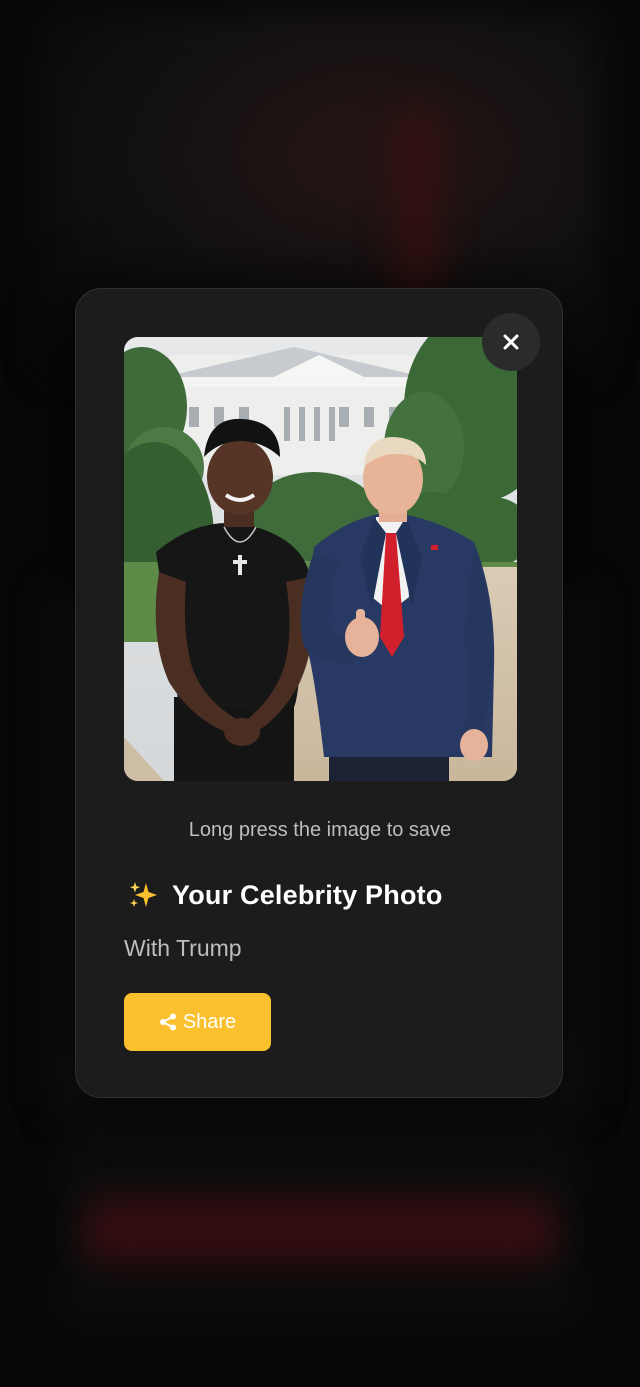 This screenshot has width=640, height=1387. I want to click on modal-subtitle: With Trump, so click(183, 948).